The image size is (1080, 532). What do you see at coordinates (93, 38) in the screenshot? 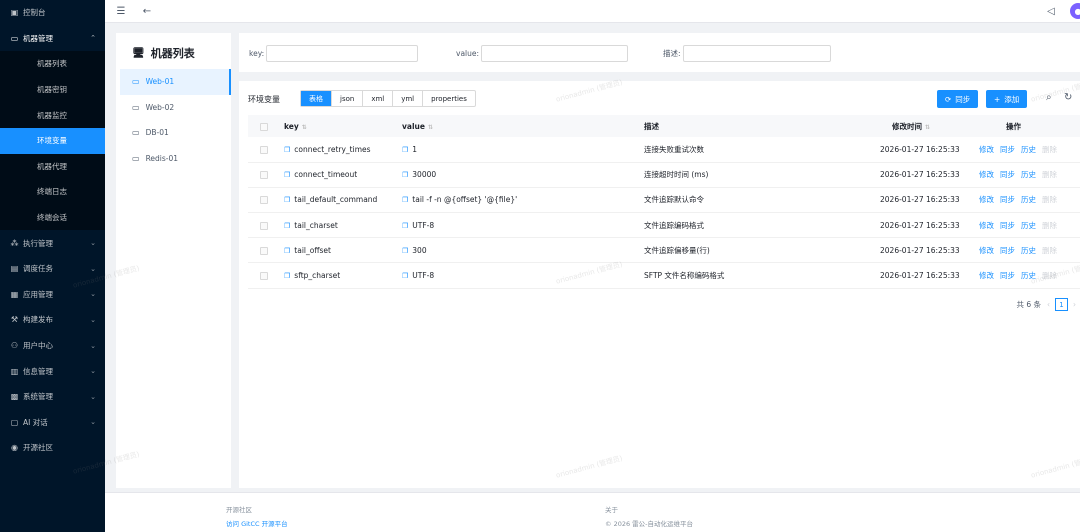
I see `chevron-up-icon: ⌃` at bounding box center [93, 38].